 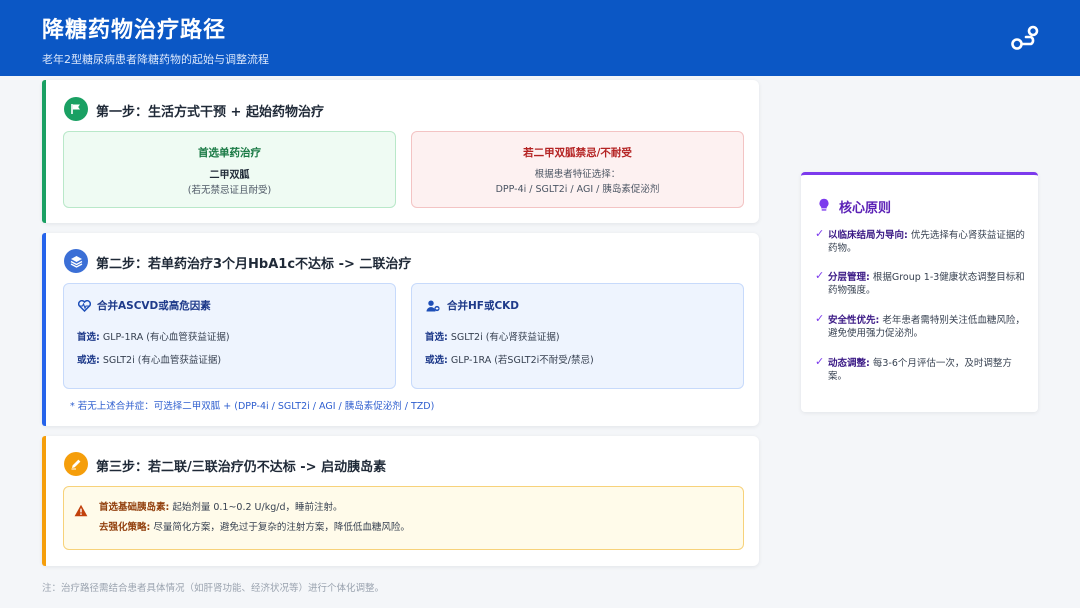 What do you see at coordinates (577, 189) in the screenshot?
I see `contraindicated-line2: DPP-4i / SGLT2i / AGI / 胰岛素促泌剂` at bounding box center [577, 189].